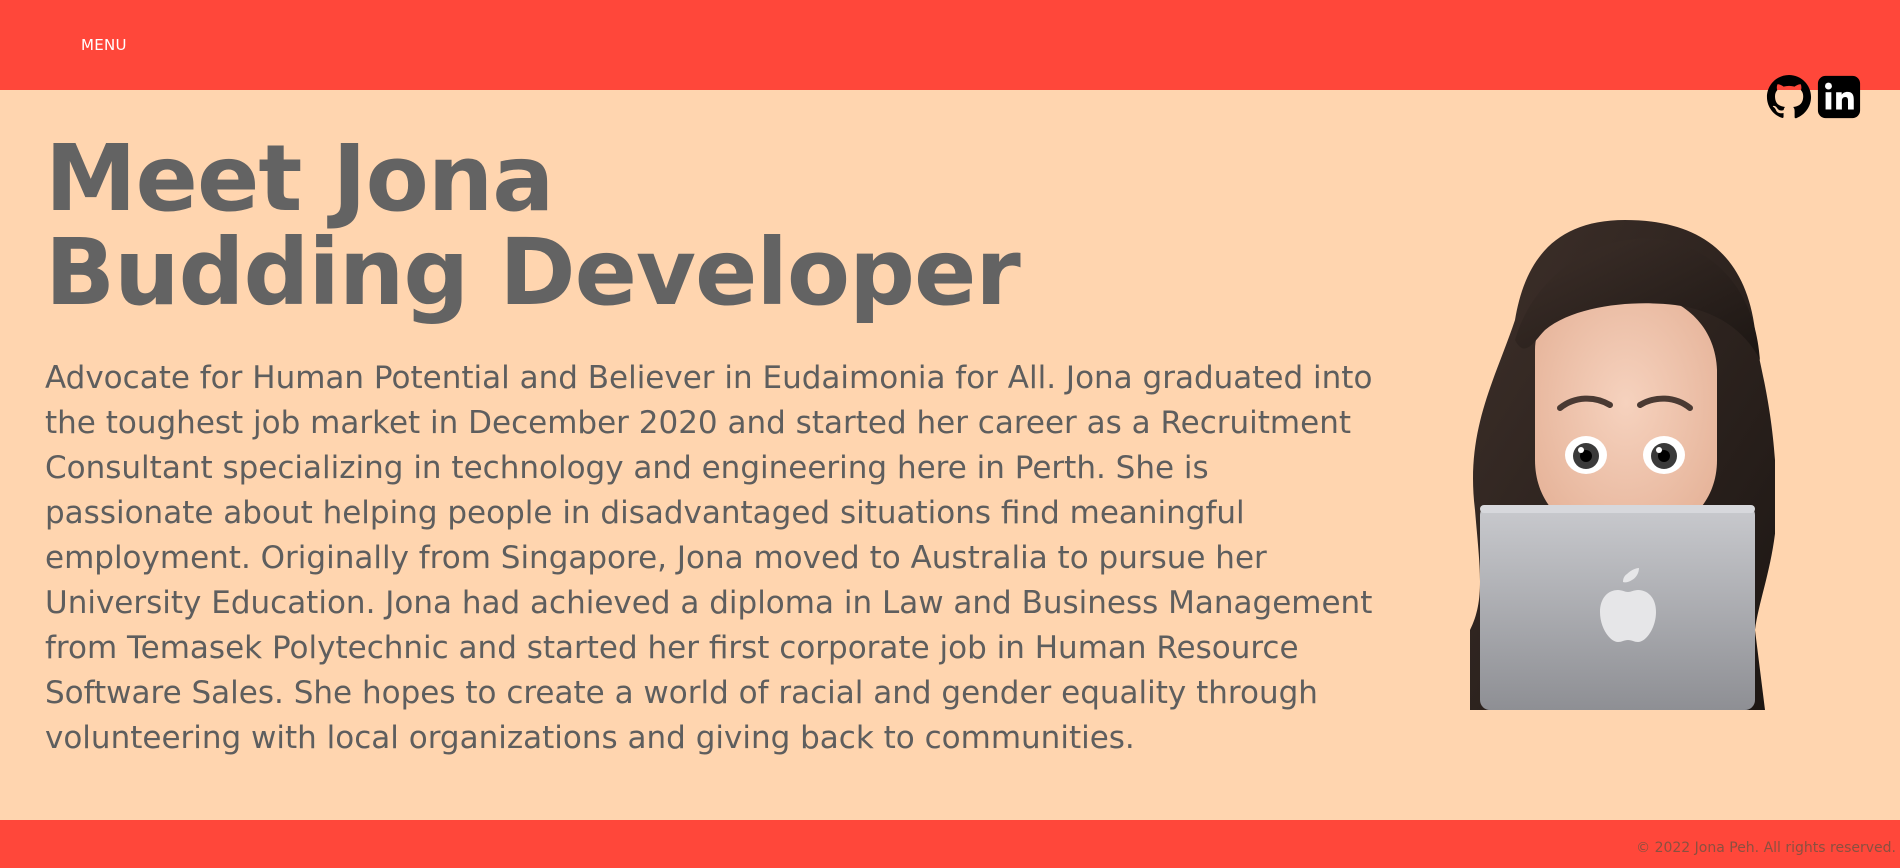 The image size is (1900, 868). I want to click on linkedin-icon, so click(1839, 97).